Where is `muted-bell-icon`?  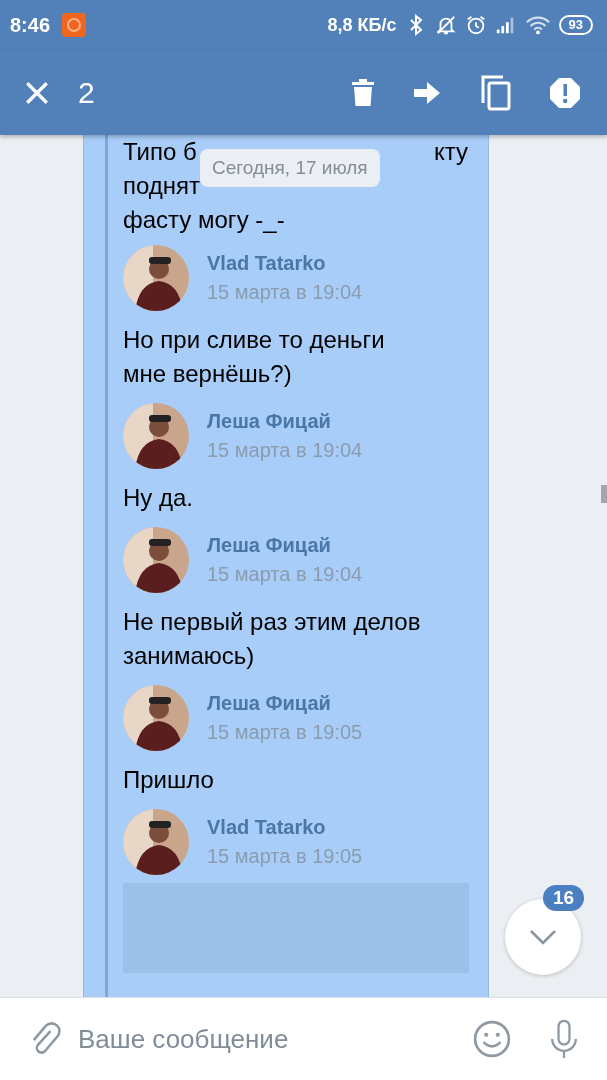 muted-bell-icon is located at coordinates (445, 25).